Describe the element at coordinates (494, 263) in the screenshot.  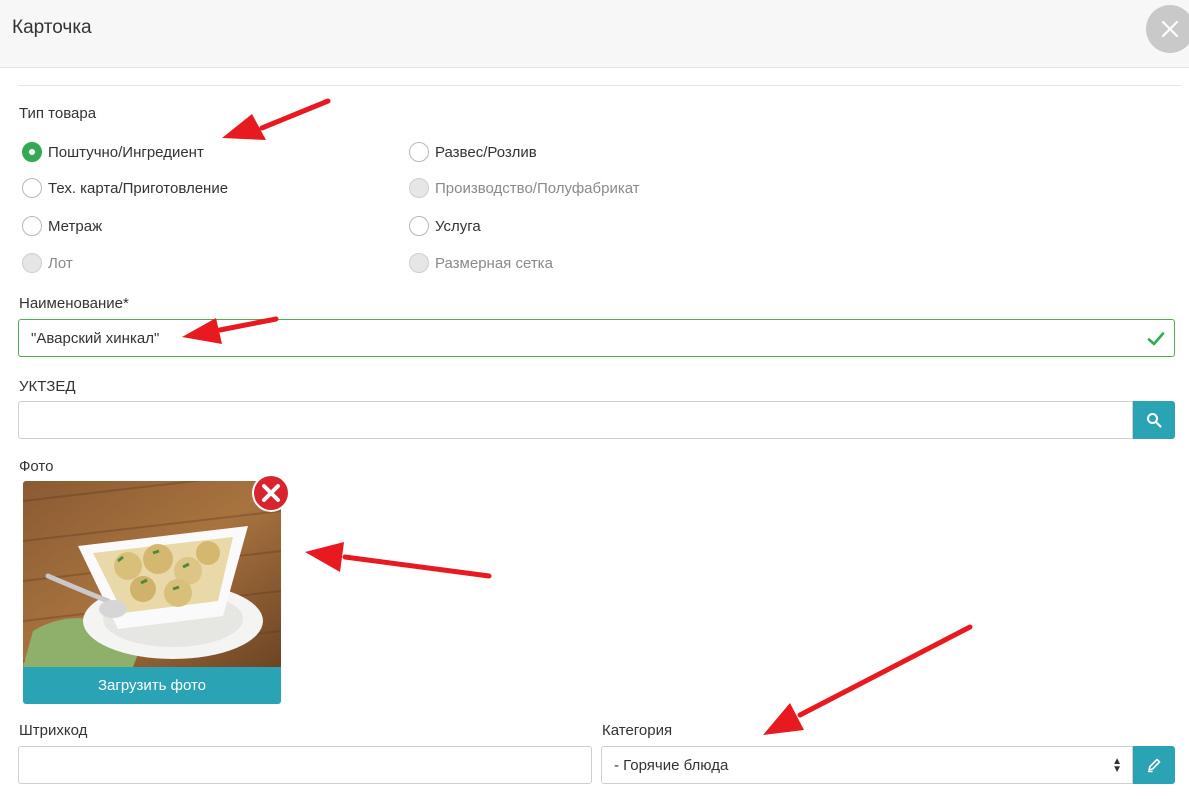
I see `radio-label: Размерная сетка` at that location.